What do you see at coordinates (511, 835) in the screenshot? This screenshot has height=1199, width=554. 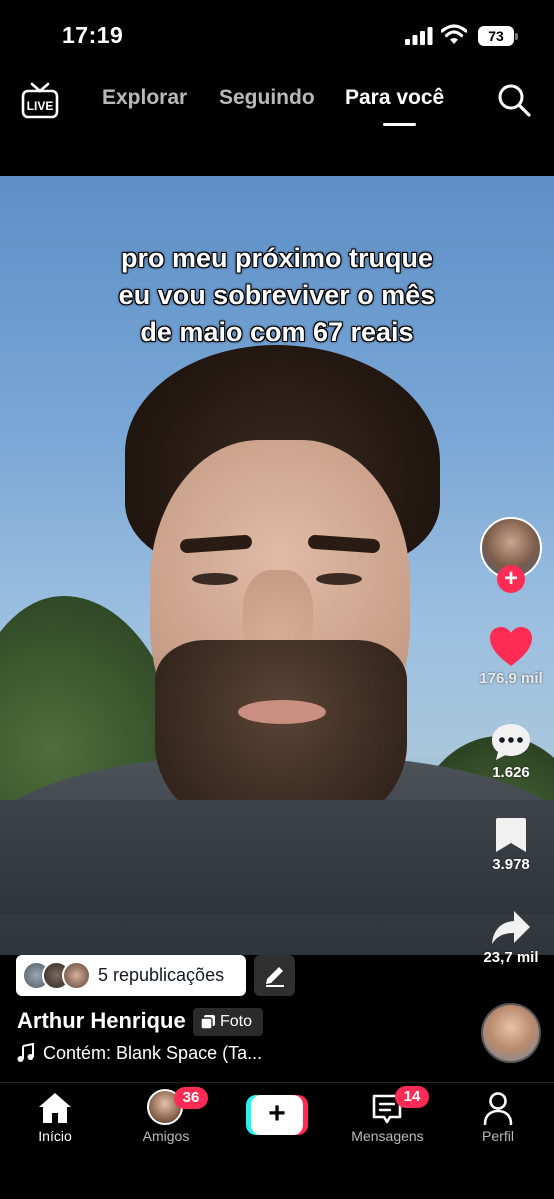 I see `bookmark-icon` at bounding box center [511, 835].